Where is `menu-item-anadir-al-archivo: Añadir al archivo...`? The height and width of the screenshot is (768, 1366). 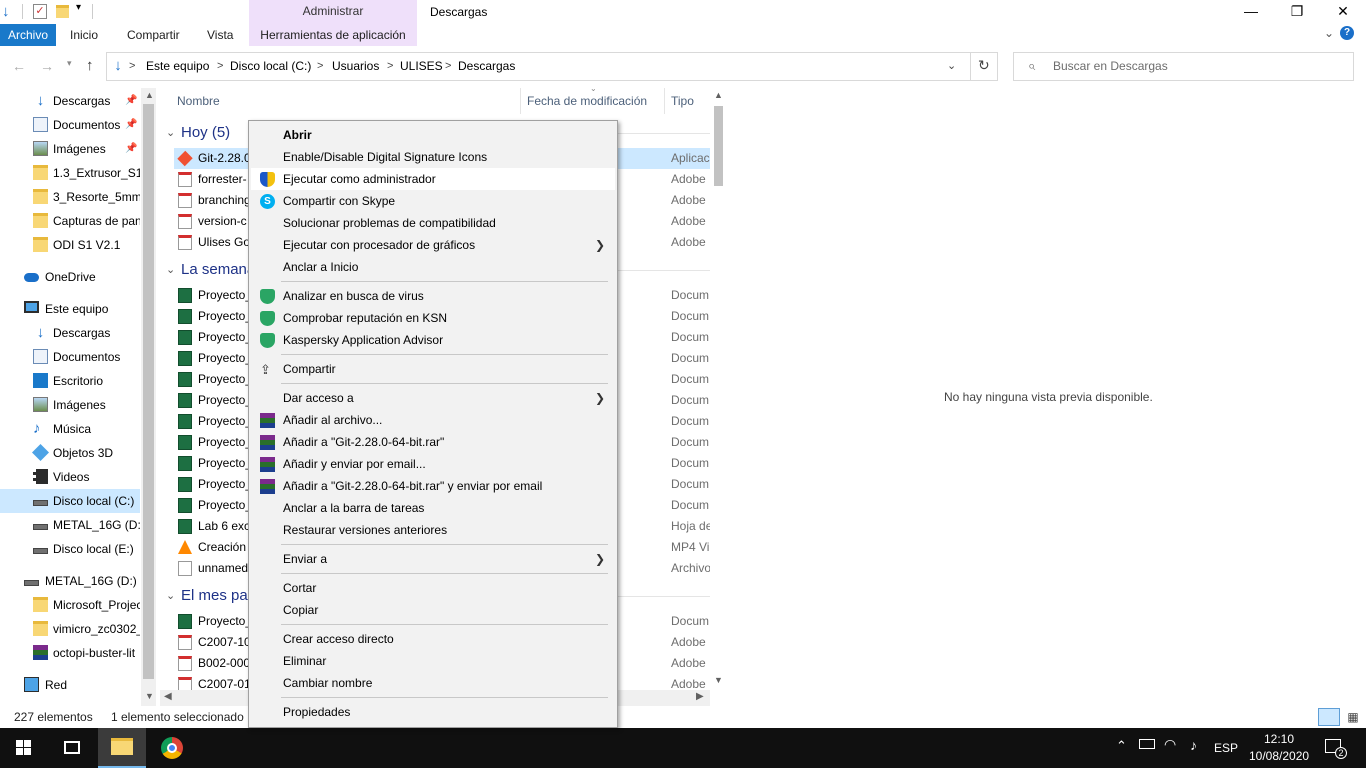 menu-item-anadir-al-archivo: Añadir al archivo... is located at coordinates (433, 420).